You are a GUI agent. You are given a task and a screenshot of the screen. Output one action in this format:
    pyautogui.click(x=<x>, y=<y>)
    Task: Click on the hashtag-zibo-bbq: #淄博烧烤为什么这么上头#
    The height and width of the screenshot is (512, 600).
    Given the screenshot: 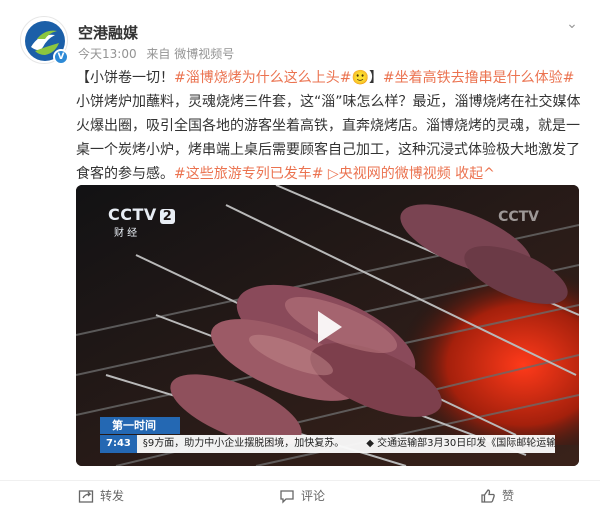 What is the action you would take?
    pyautogui.click(x=262, y=78)
    